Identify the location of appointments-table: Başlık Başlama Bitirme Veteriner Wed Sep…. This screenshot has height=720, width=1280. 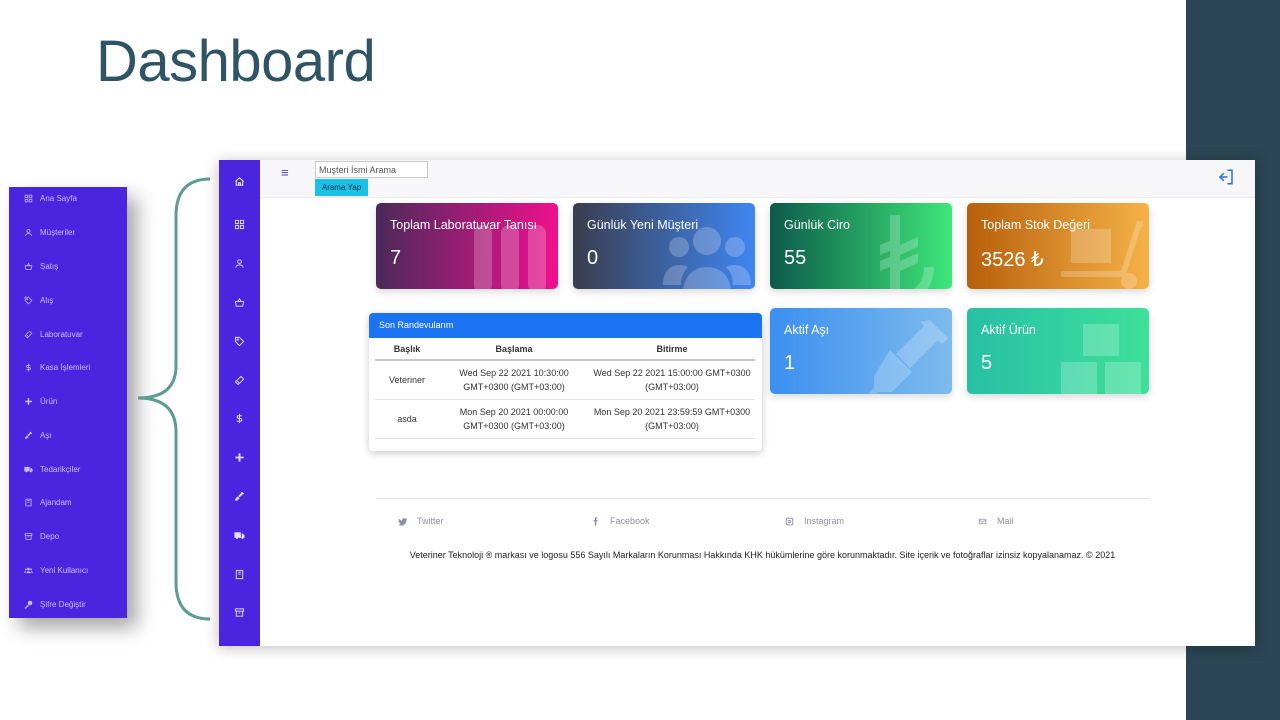
(565, 388).